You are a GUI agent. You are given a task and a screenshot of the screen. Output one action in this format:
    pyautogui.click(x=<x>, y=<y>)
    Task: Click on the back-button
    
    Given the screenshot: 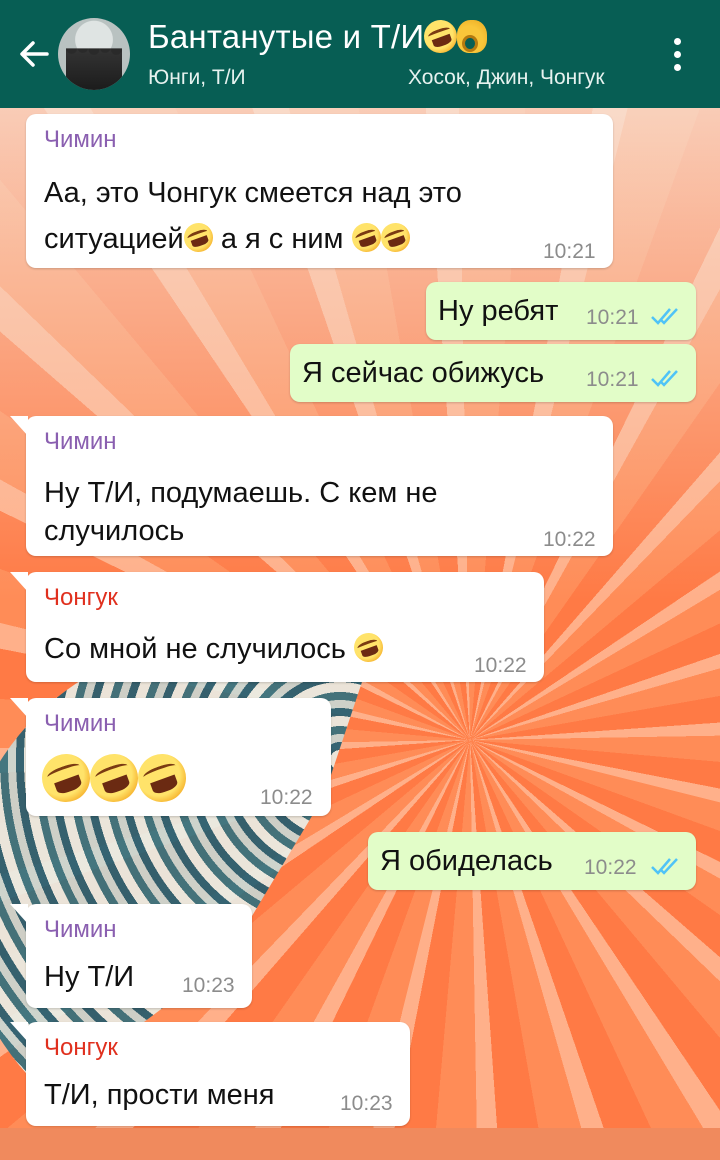 What is the action you would take?
    pyautogui.click(x=34, y=54)
    